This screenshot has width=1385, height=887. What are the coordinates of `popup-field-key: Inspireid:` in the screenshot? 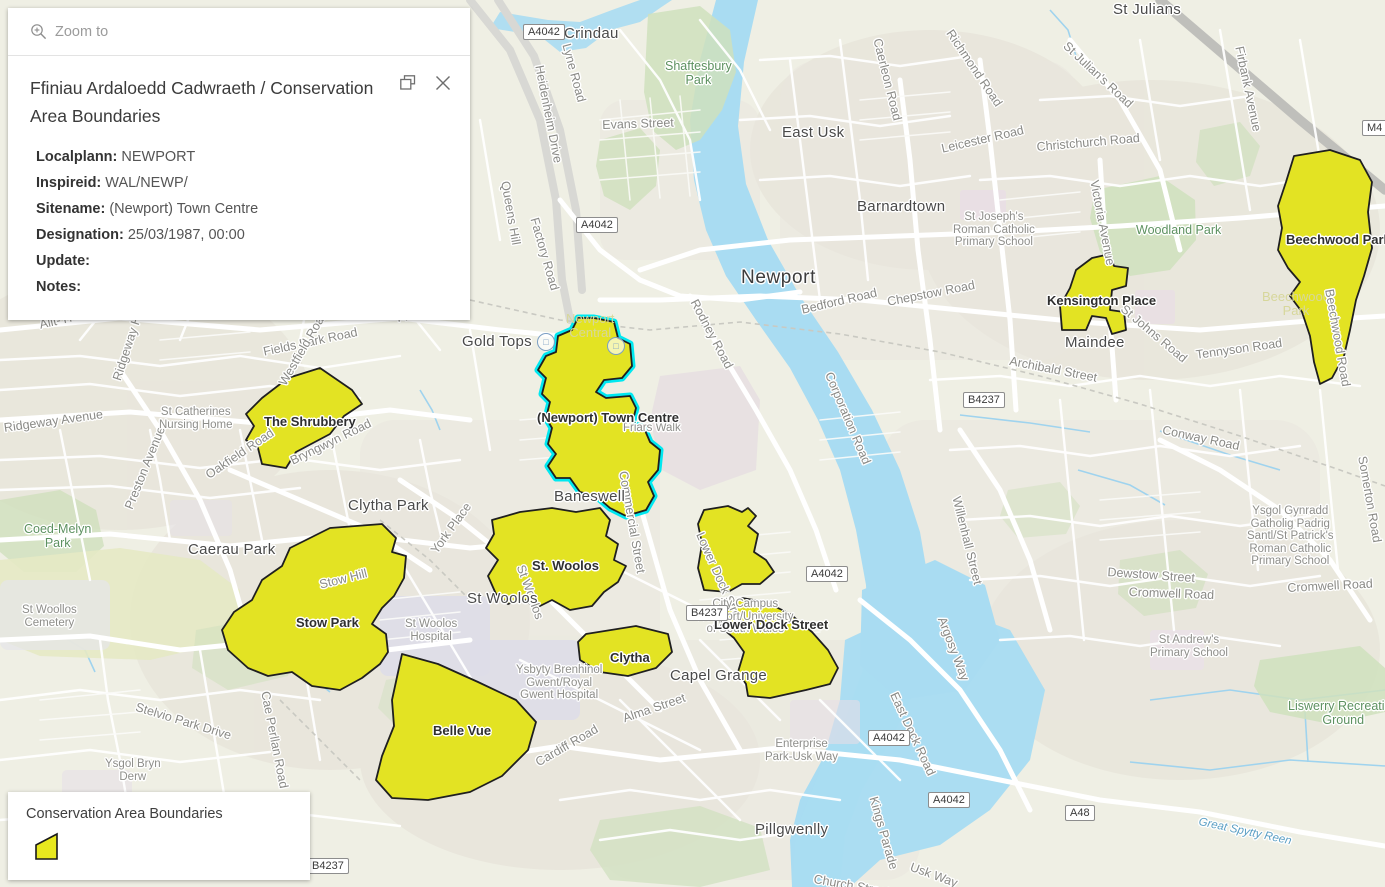 It's located at (69, 183).